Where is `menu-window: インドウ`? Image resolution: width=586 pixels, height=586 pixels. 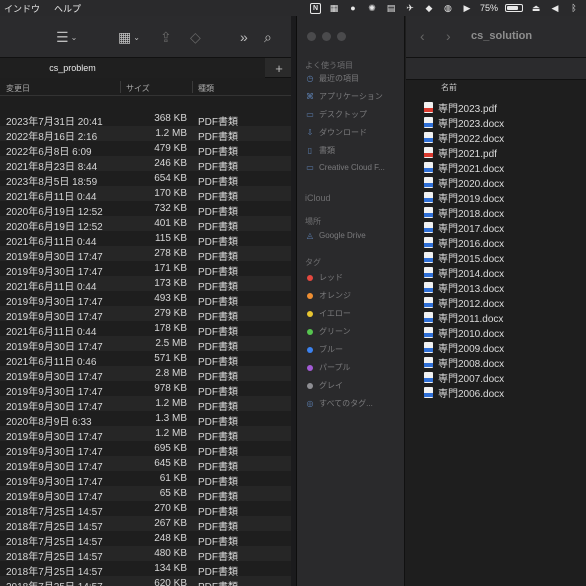 menu-window: インドウ is located at coordinates (22, 8).